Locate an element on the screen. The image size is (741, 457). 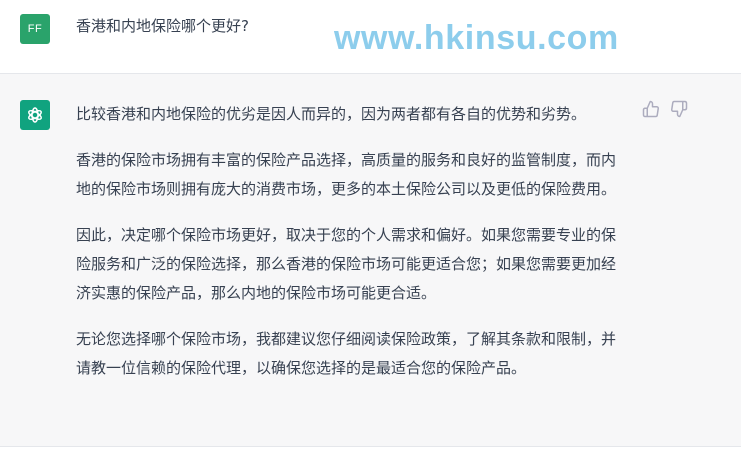
openai-logo-icon is located at coordinates (35, 115).